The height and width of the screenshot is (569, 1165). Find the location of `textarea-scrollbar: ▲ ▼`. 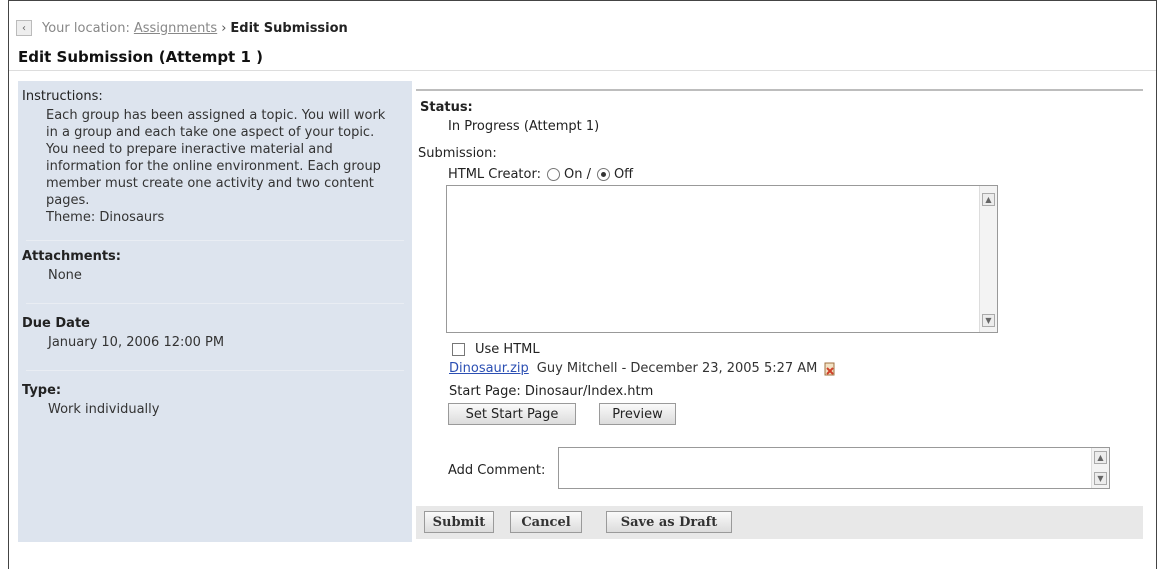

textarea-scrollbar: ▲ ▼ is located at coordinates (988, 259).